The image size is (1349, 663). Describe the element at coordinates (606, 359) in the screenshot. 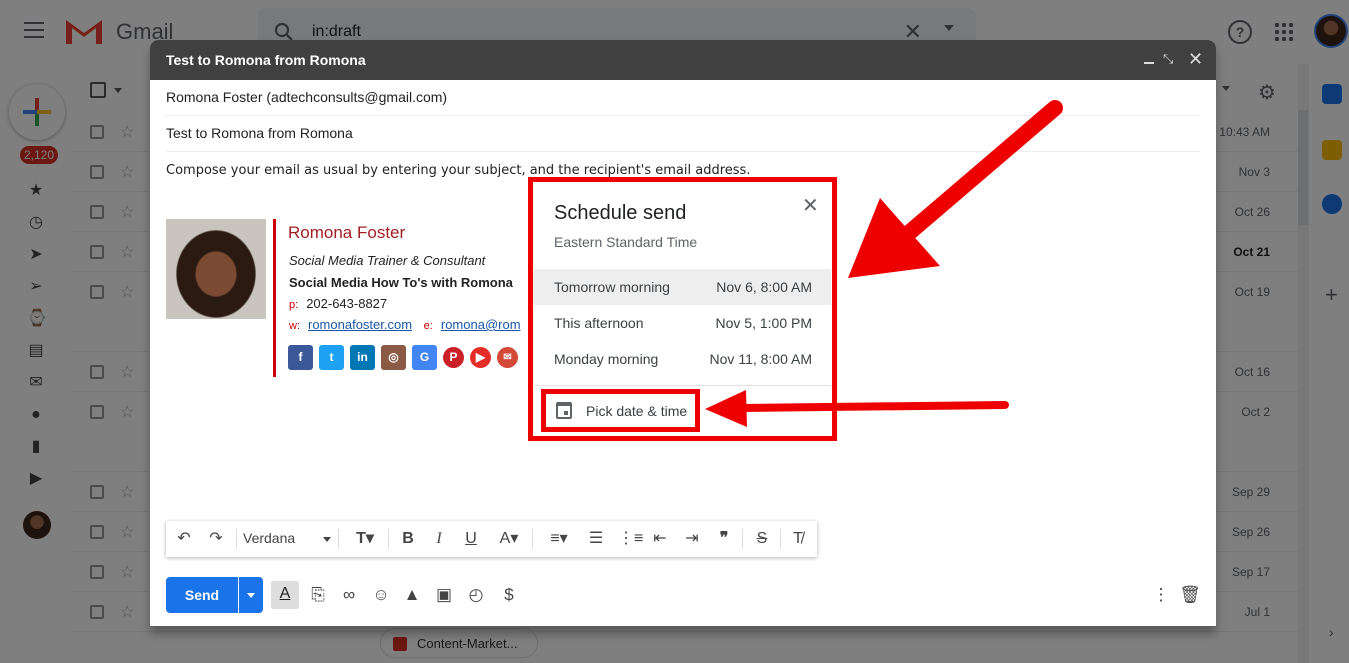

I see `option-label: Monday morning` at that location.